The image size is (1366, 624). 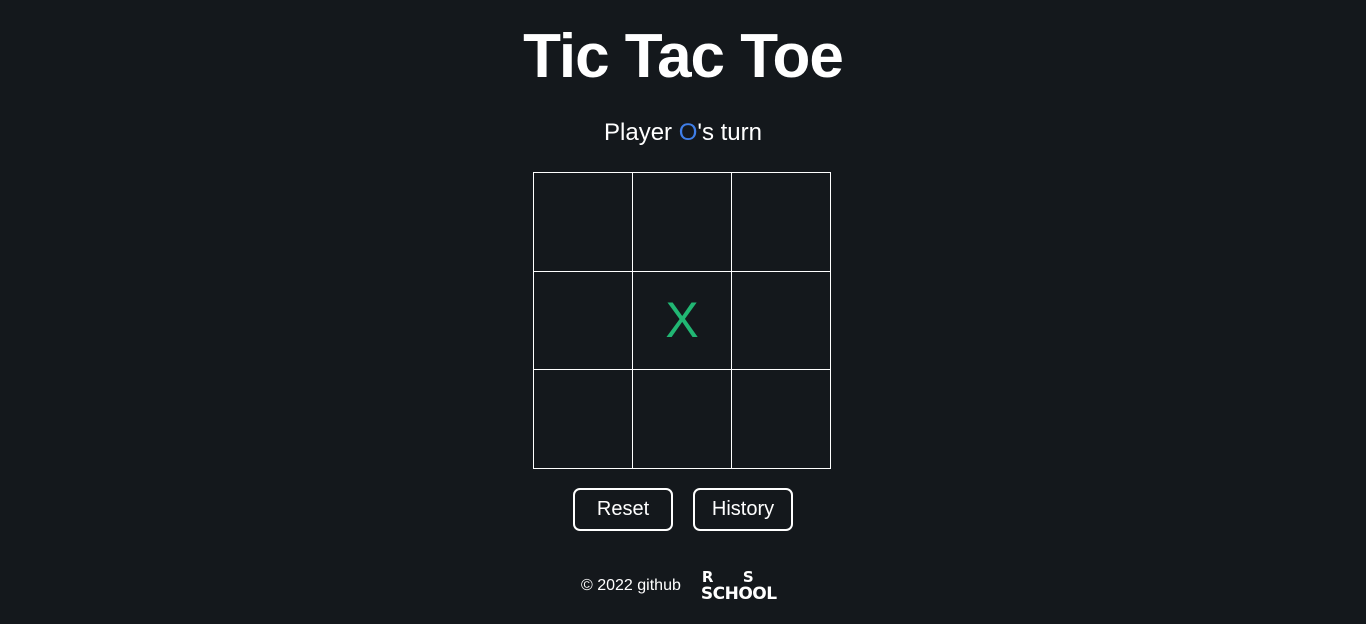 I want to click on logo-letter-s: S, so click(x=748, y=577).